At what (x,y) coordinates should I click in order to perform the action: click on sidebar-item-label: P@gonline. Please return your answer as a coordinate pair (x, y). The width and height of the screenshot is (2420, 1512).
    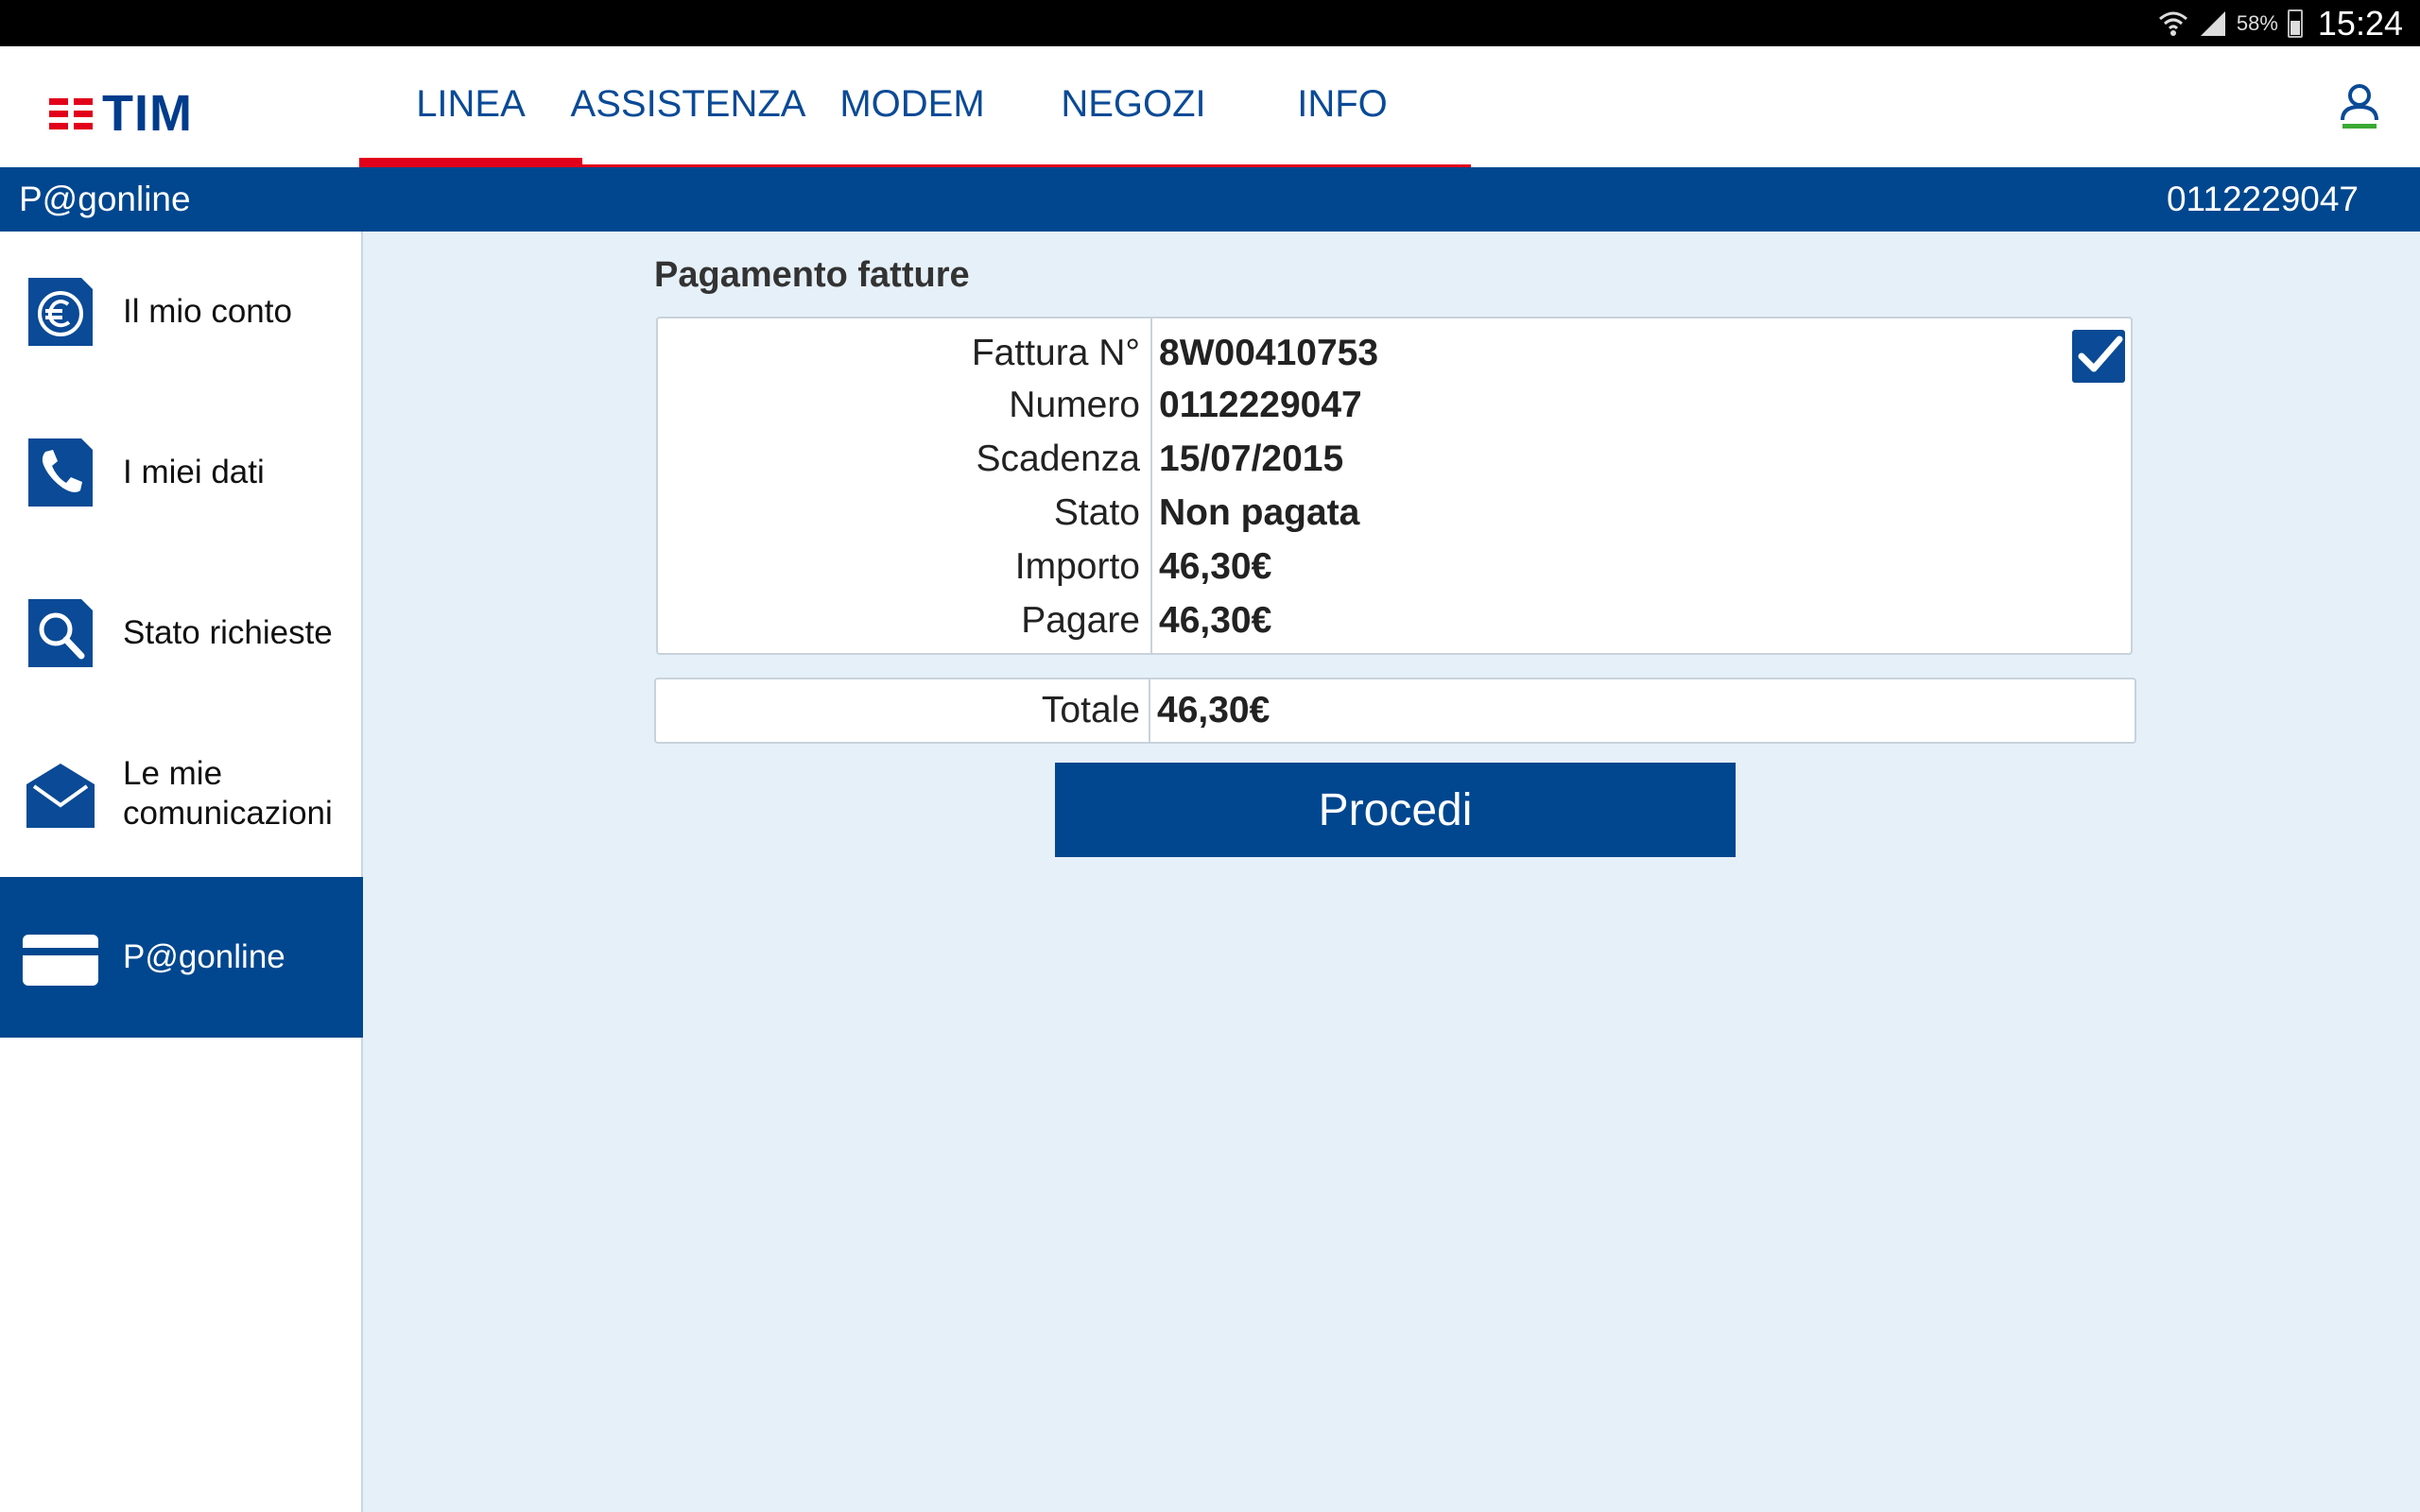
    Looking at the image, I should click on (204, 956).